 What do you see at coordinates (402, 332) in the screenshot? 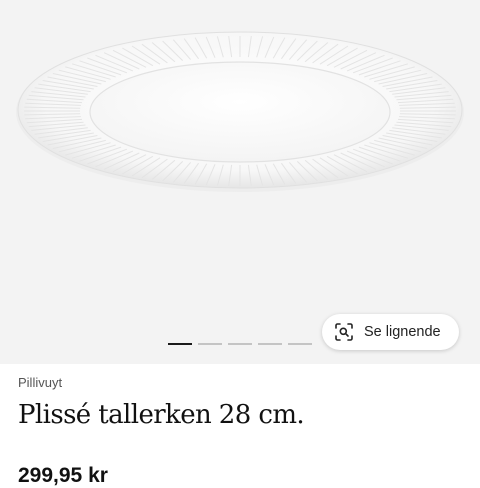
I see `see-similar-label: Se lignende` at bounding box center [402, 332].